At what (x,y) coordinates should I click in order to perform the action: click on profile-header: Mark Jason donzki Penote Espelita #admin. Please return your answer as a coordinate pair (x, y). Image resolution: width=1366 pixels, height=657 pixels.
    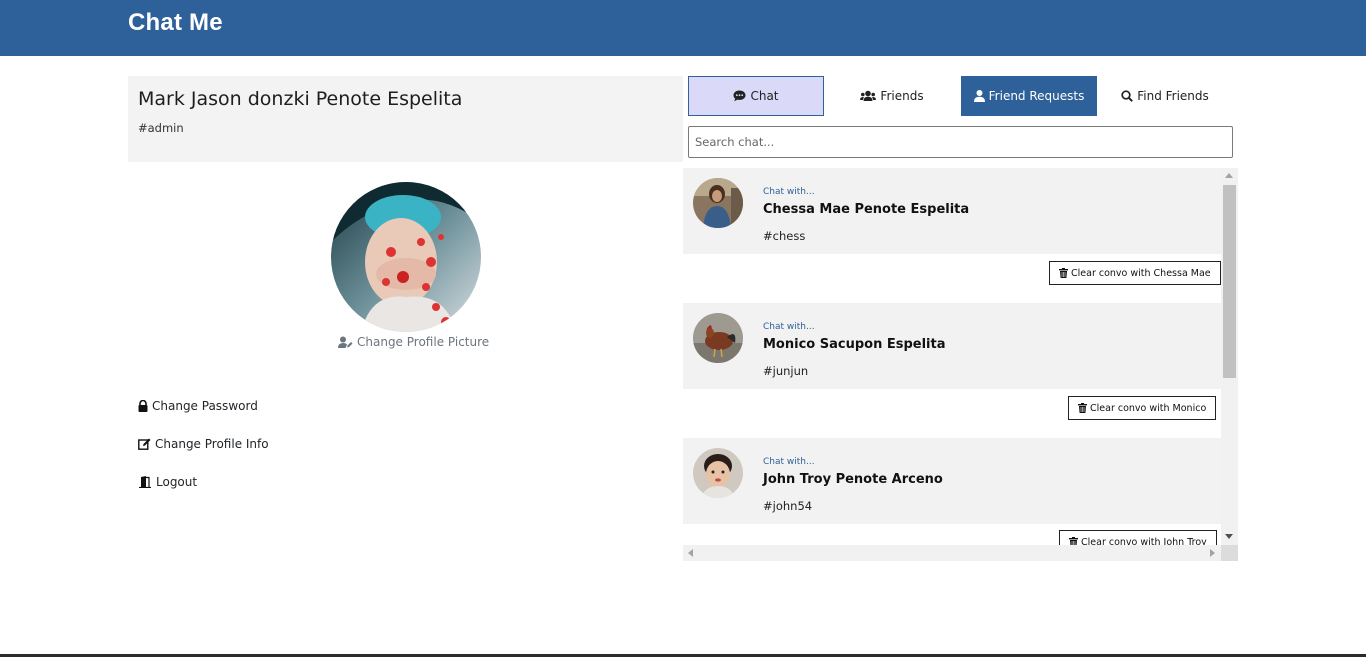
    Looking at the image, I should click on (405, 119).